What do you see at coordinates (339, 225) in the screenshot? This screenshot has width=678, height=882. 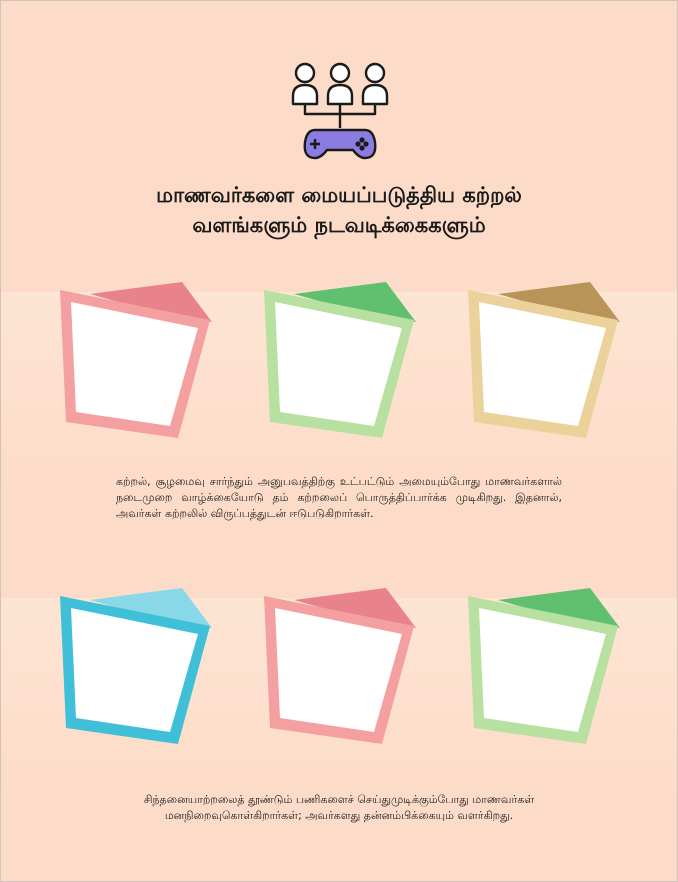 I see `title-line-2: வளங்களும் நடவடிக்கைகளும்` at bounding box center [339, 225].